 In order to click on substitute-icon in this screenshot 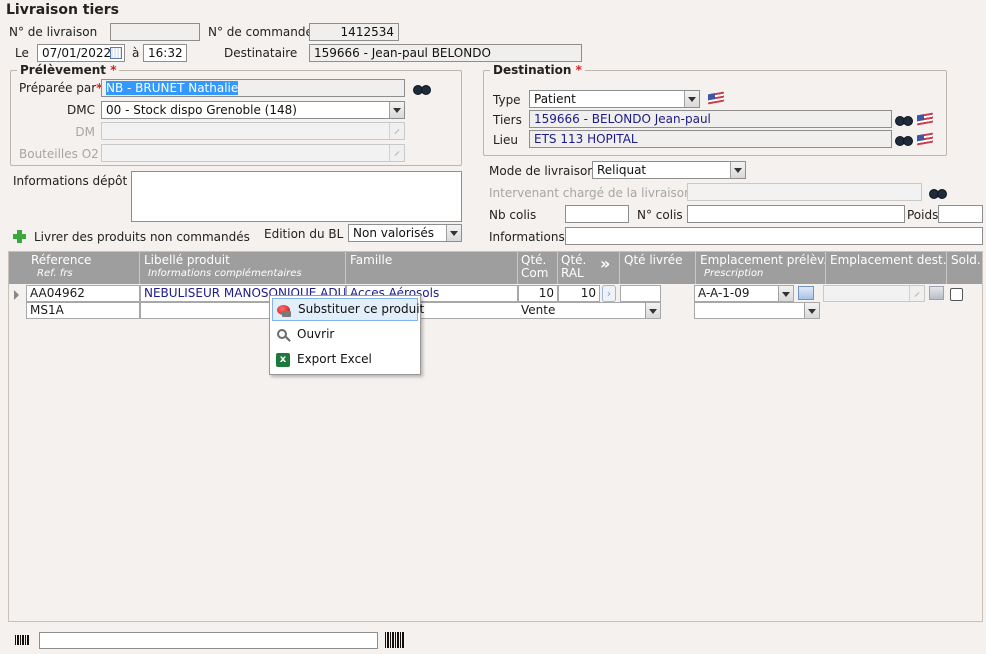, I will do `click(284, 310)`.